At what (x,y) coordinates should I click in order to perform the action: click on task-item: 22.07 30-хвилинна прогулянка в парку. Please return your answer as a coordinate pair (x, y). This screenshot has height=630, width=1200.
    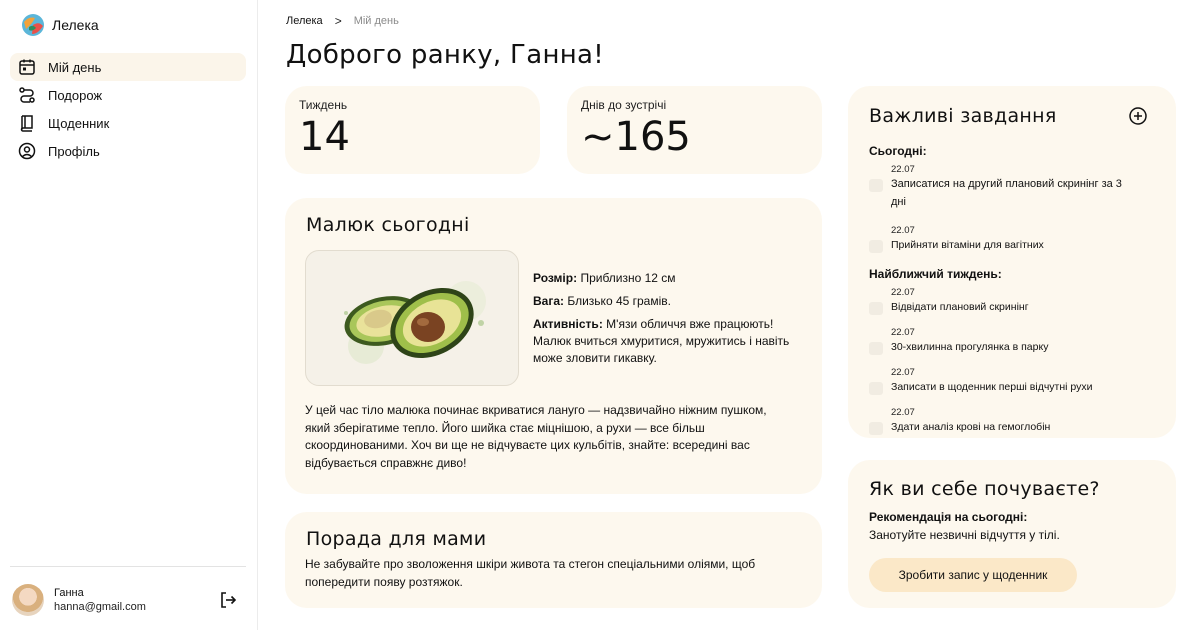
    Looking at the image, I should click on (1014, 341).